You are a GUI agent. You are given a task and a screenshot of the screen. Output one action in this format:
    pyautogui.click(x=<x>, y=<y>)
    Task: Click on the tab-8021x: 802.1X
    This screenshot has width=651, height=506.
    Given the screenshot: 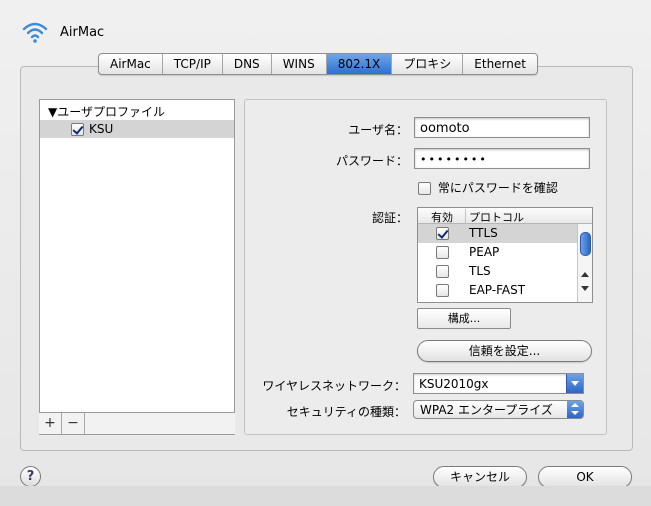 What is the action you would take?
    pyautogui.click(x=358, y=64)
    